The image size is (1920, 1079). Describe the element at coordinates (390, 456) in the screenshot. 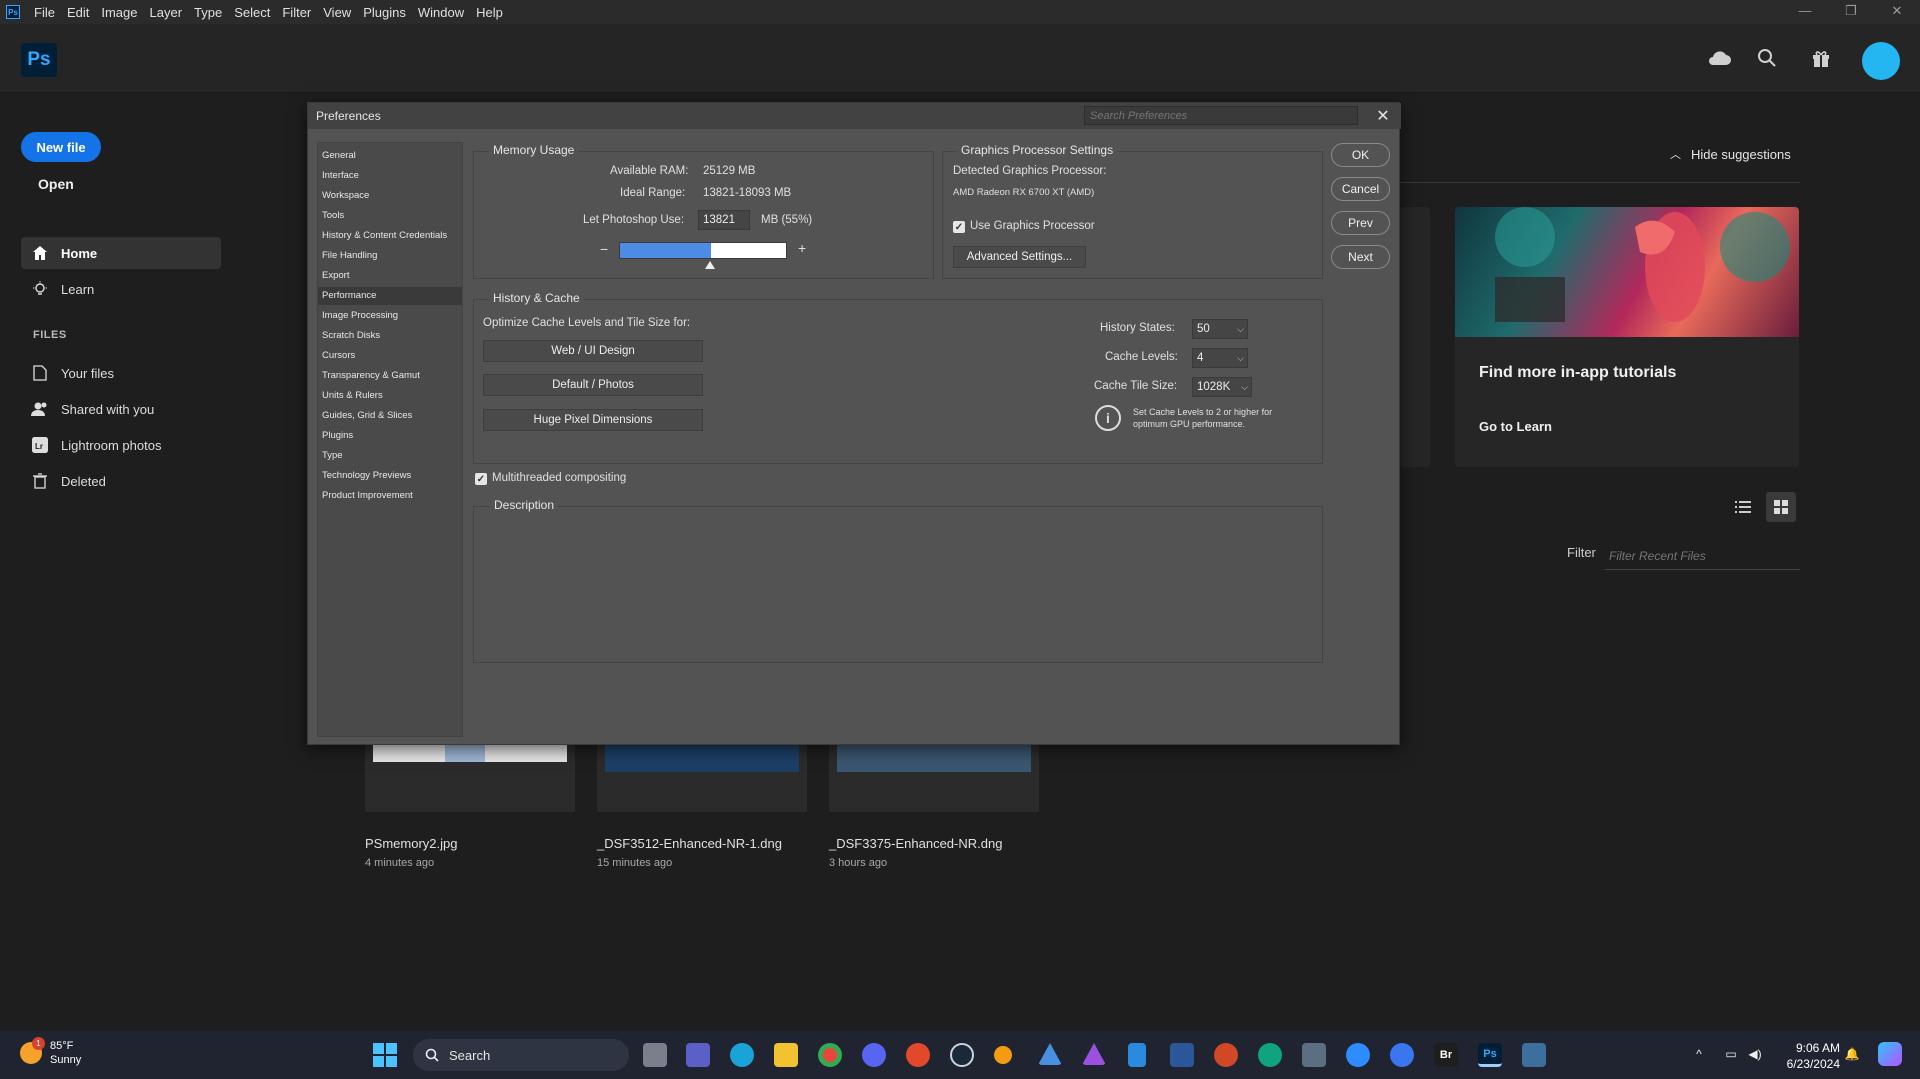

I see `pref-nav-type: Type` at that location.